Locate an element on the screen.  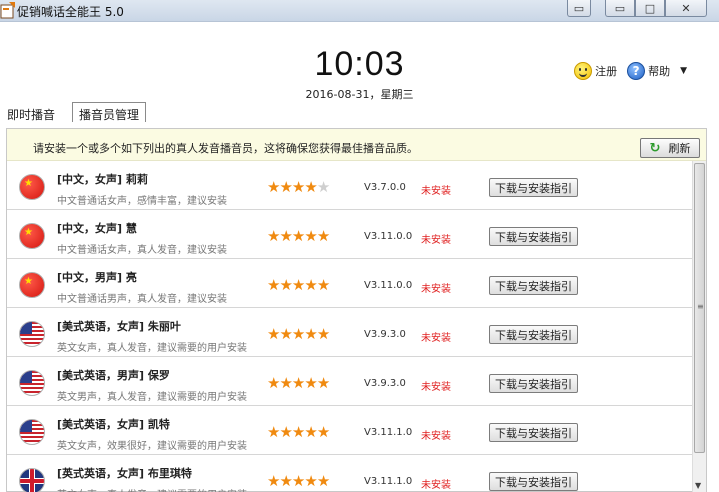
announcer-description: 中文普通话男声，真人发音，建议安装 is located at coordinates (142, 299).